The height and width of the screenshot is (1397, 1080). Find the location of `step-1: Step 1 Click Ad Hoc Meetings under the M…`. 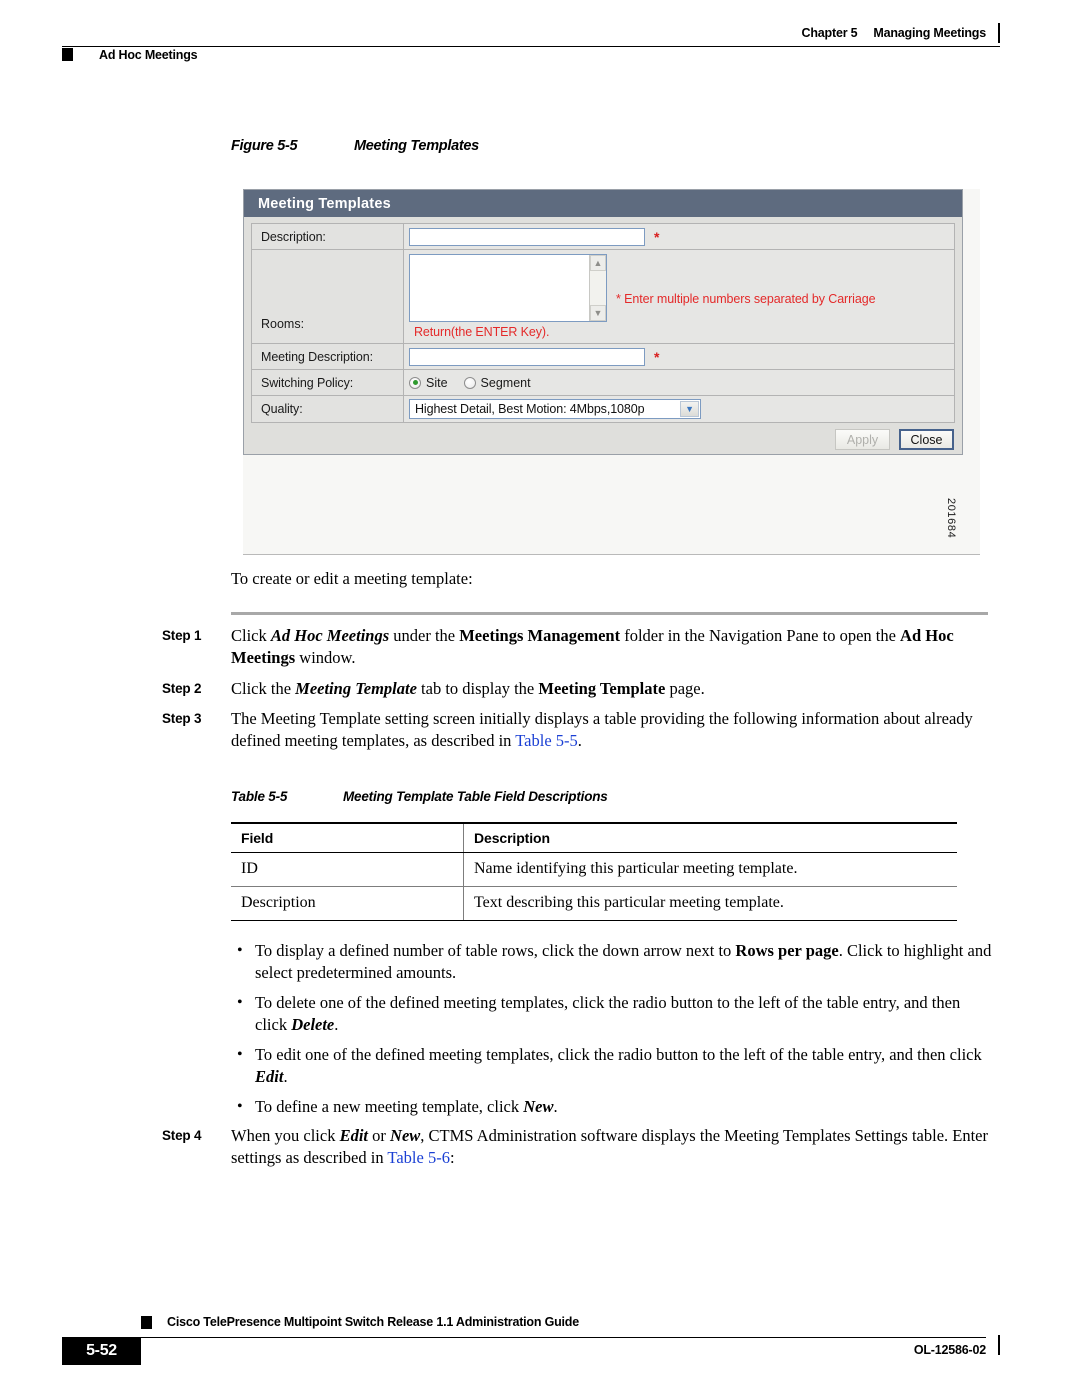

step-1: Step 1 Click Ad Hoc Meetings under the M… is located at coordinates (577, 647).